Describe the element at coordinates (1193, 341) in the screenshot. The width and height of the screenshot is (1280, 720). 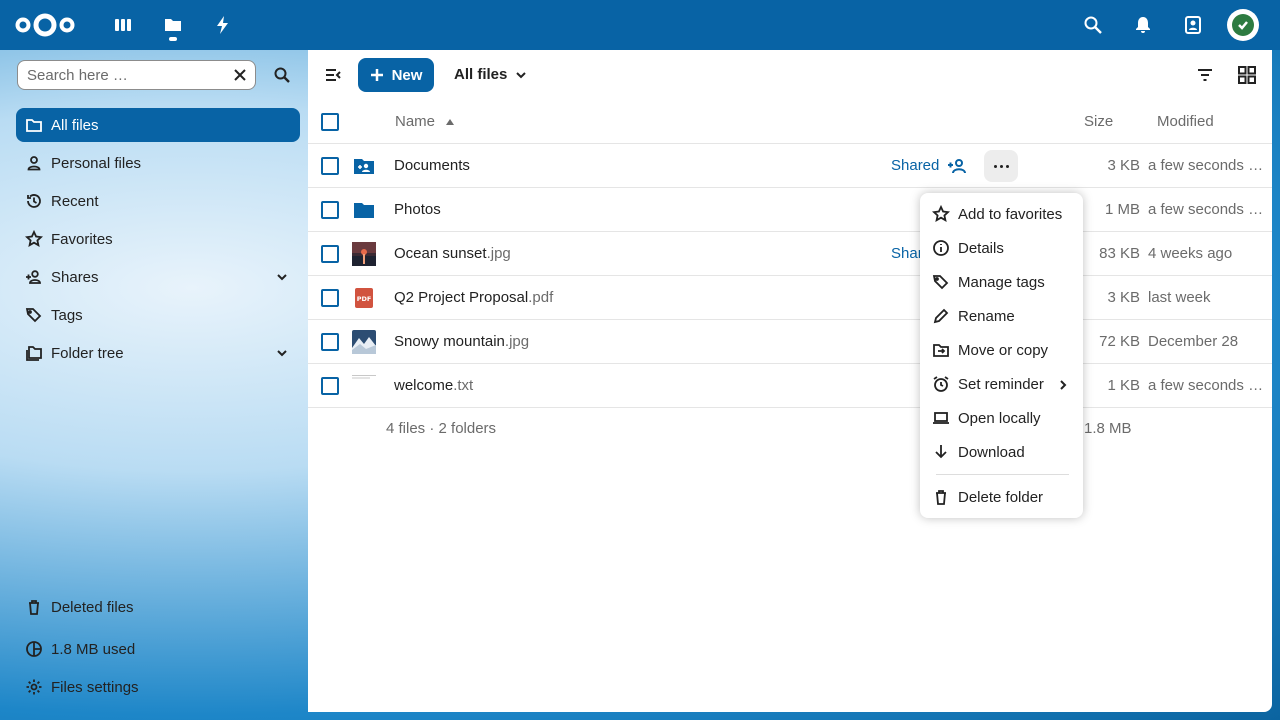
I see `file-modified: December 28` at that location.